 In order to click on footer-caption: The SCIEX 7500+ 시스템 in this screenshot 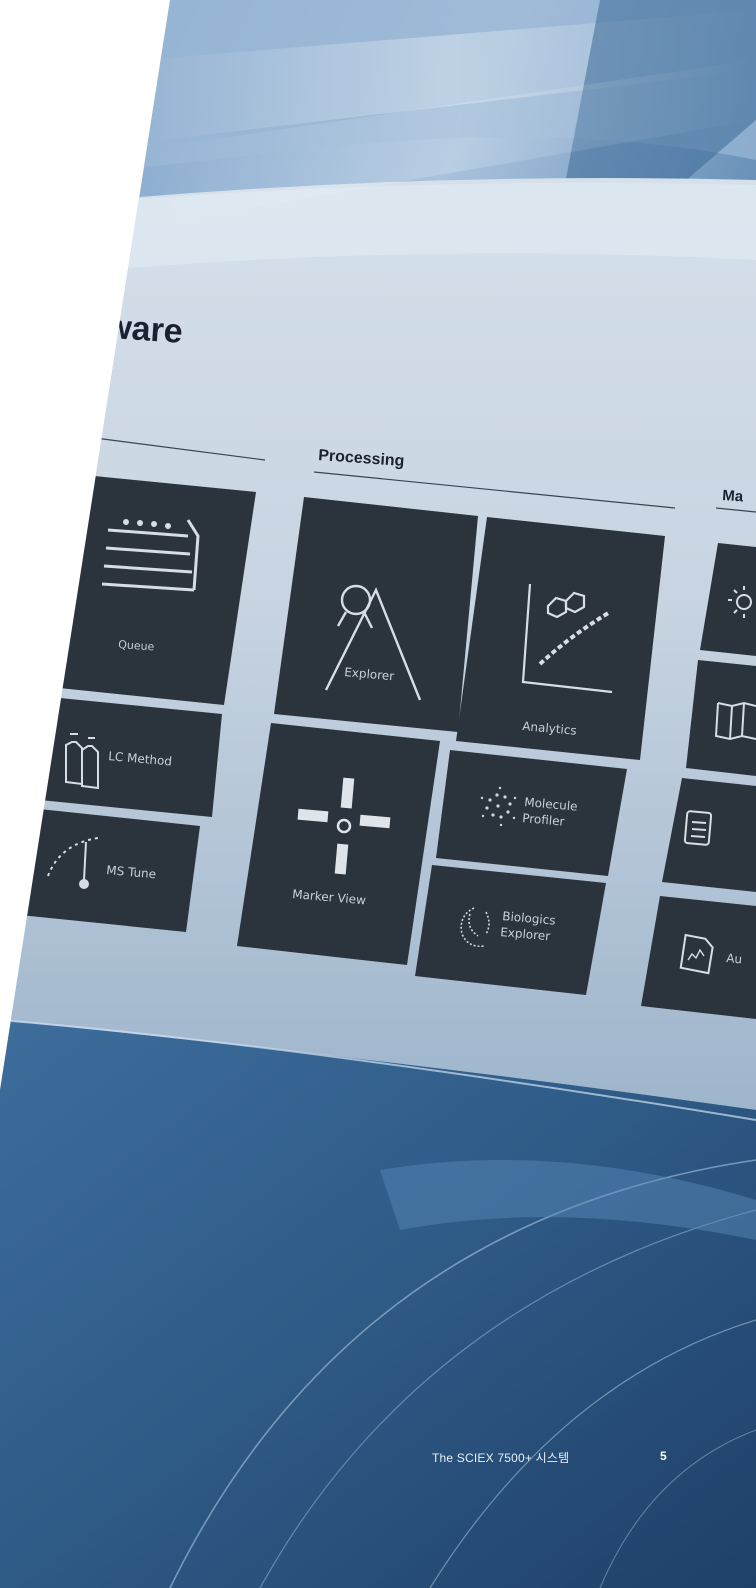, I will do `click(501, 1458)`.